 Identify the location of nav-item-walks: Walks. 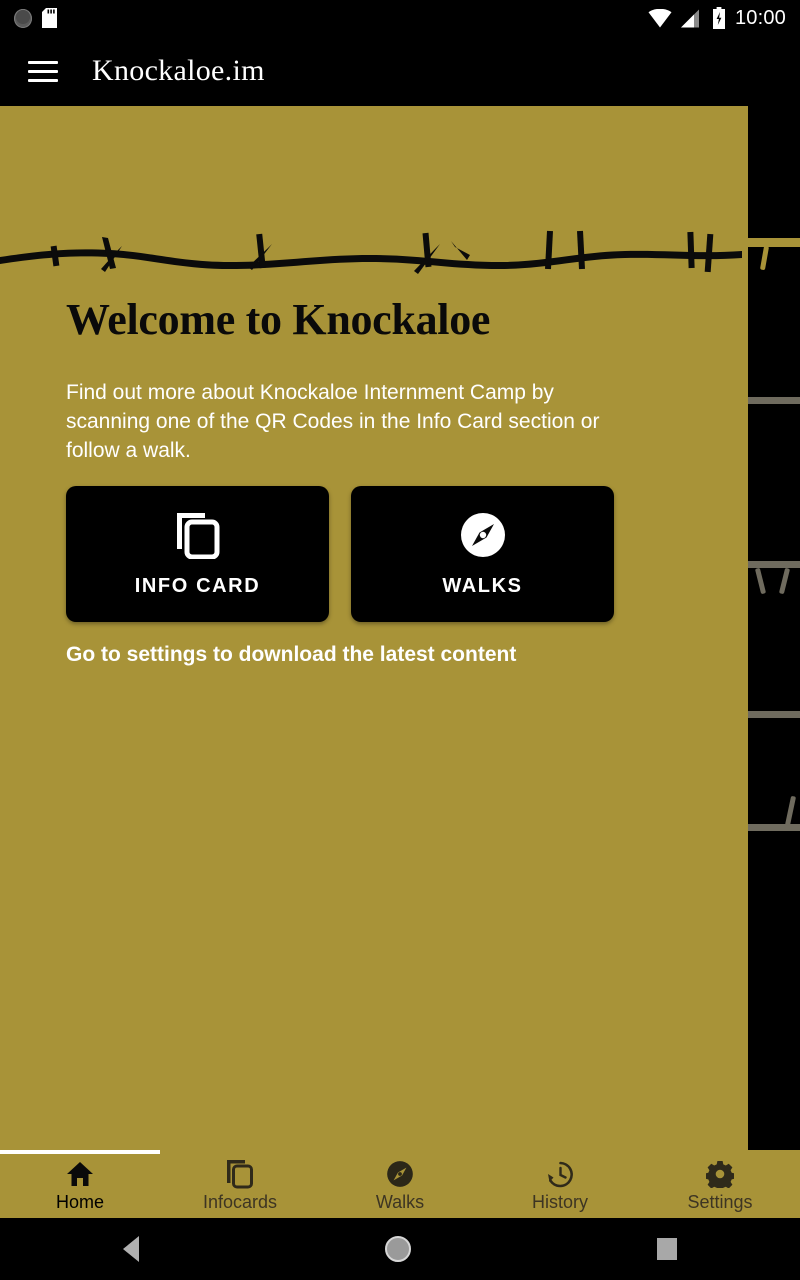
(400, 1184).